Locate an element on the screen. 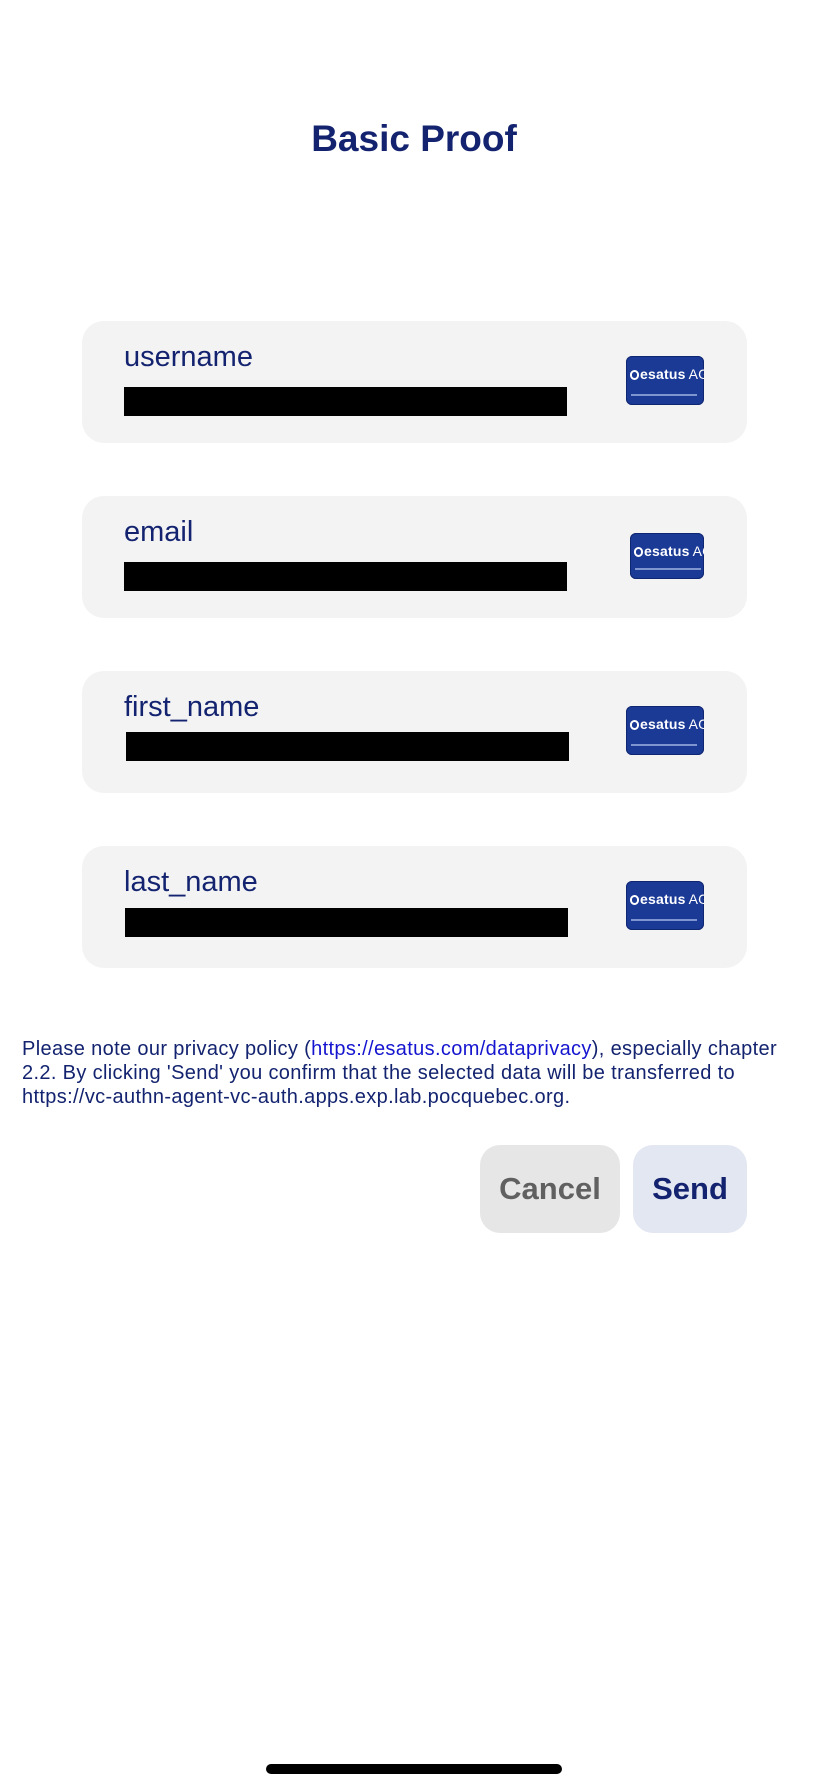  attribute-card-first-name: first_name esatus AG is located at coordinates (414, 732).